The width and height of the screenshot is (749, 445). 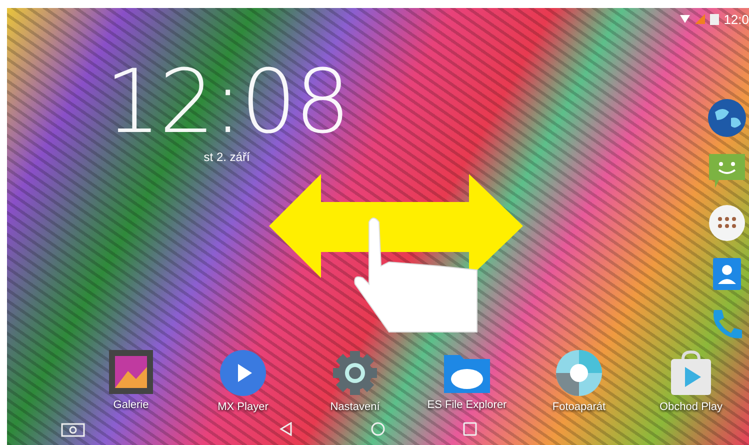 I want to click on app-label: MX Player, so click(x=243, y=407).